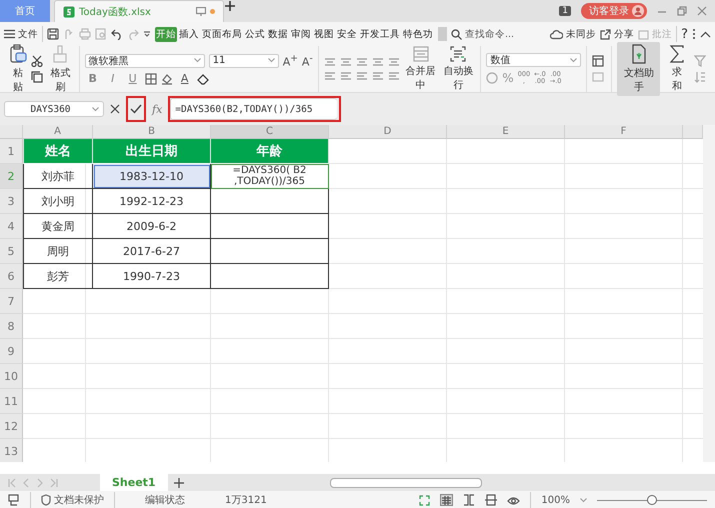 This screenshot has height=508, width=715. What do you see at coordinates (388, 132) in the screenshot?
I see `column-header: D` at bounding box center [388, 132].